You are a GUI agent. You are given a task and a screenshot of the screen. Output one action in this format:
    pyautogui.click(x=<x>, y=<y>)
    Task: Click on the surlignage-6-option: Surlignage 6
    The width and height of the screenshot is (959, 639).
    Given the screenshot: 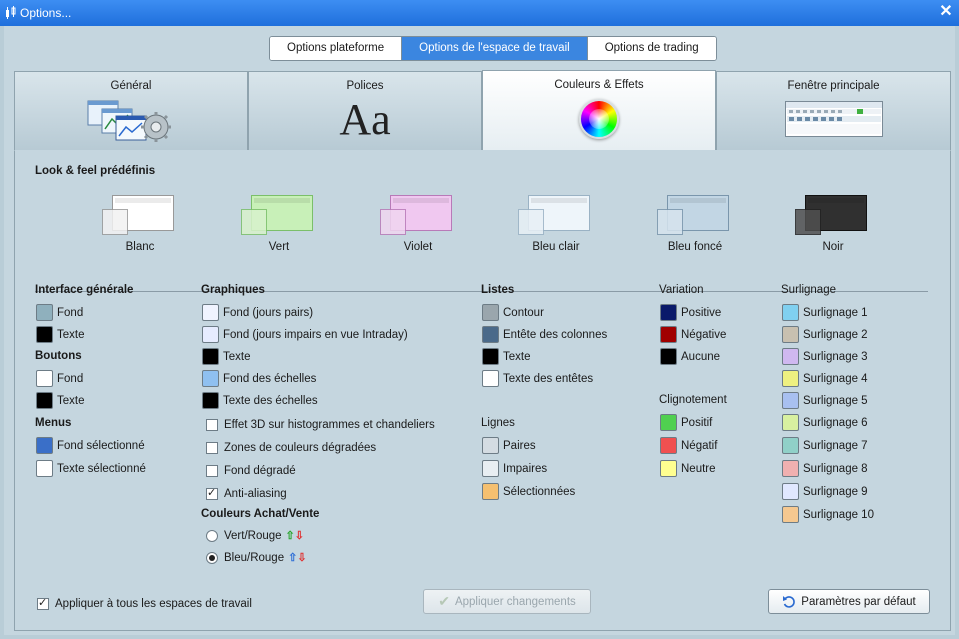 What is the action you would take?
    pyautogui.click(x=825, y=422)
    